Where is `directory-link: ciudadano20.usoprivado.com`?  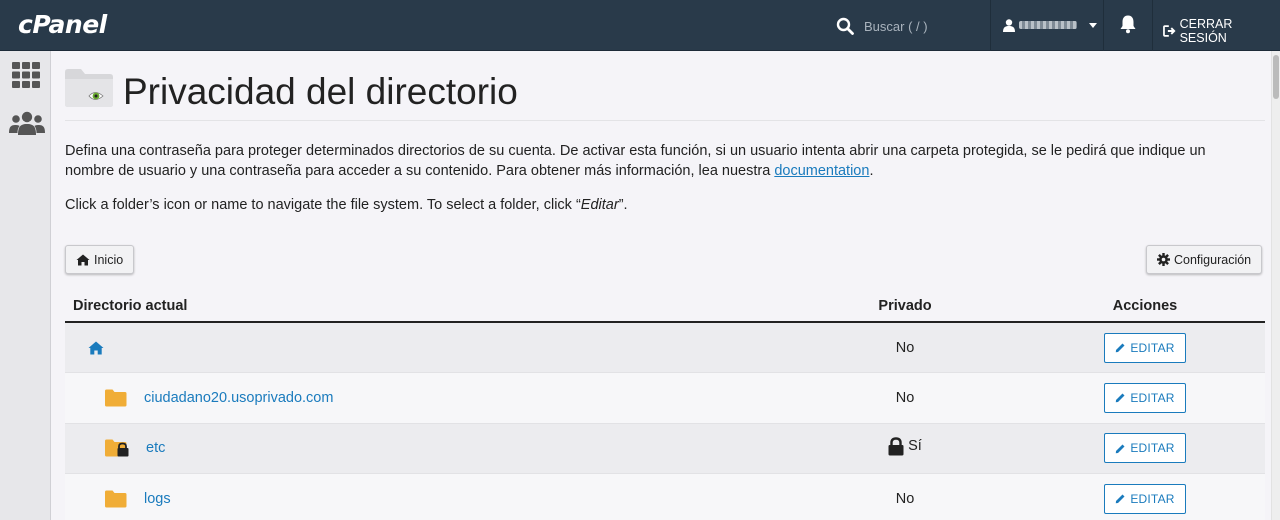
directory-link: ciudadano20.usoprivado.com is located at coordinates (238, 398).